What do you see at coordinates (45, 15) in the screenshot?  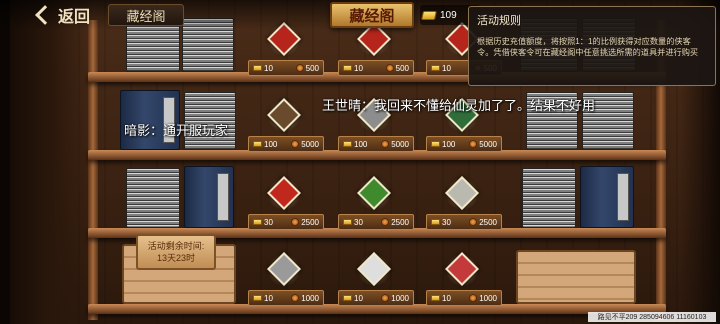 I see `back-arrow-icon` at bounding box center [45, 15].